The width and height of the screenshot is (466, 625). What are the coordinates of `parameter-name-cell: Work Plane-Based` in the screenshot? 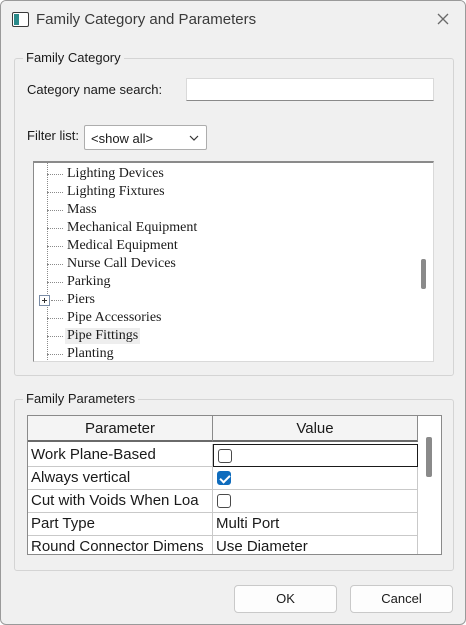 It's located at (120, 455).